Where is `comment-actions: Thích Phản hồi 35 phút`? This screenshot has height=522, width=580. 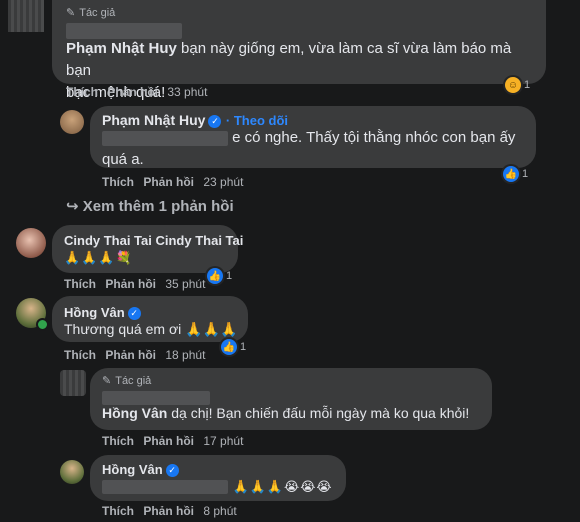 comment-actions: Thích Phản hồi 35 phút is located at coordinates (137, 284).